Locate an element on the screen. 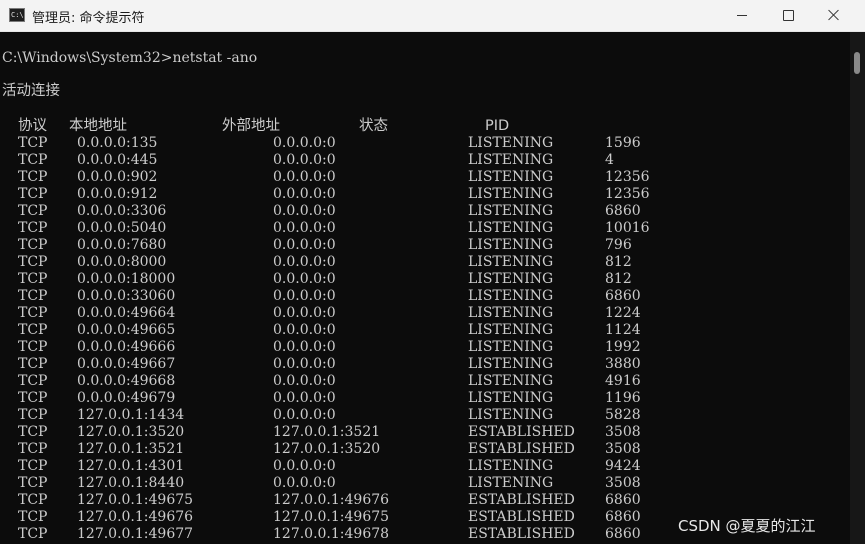 The height and width of the screenshot is (544, 865). foreign-address-cell: 127.0.0.1:49676 is located at coordinates (331, 500).